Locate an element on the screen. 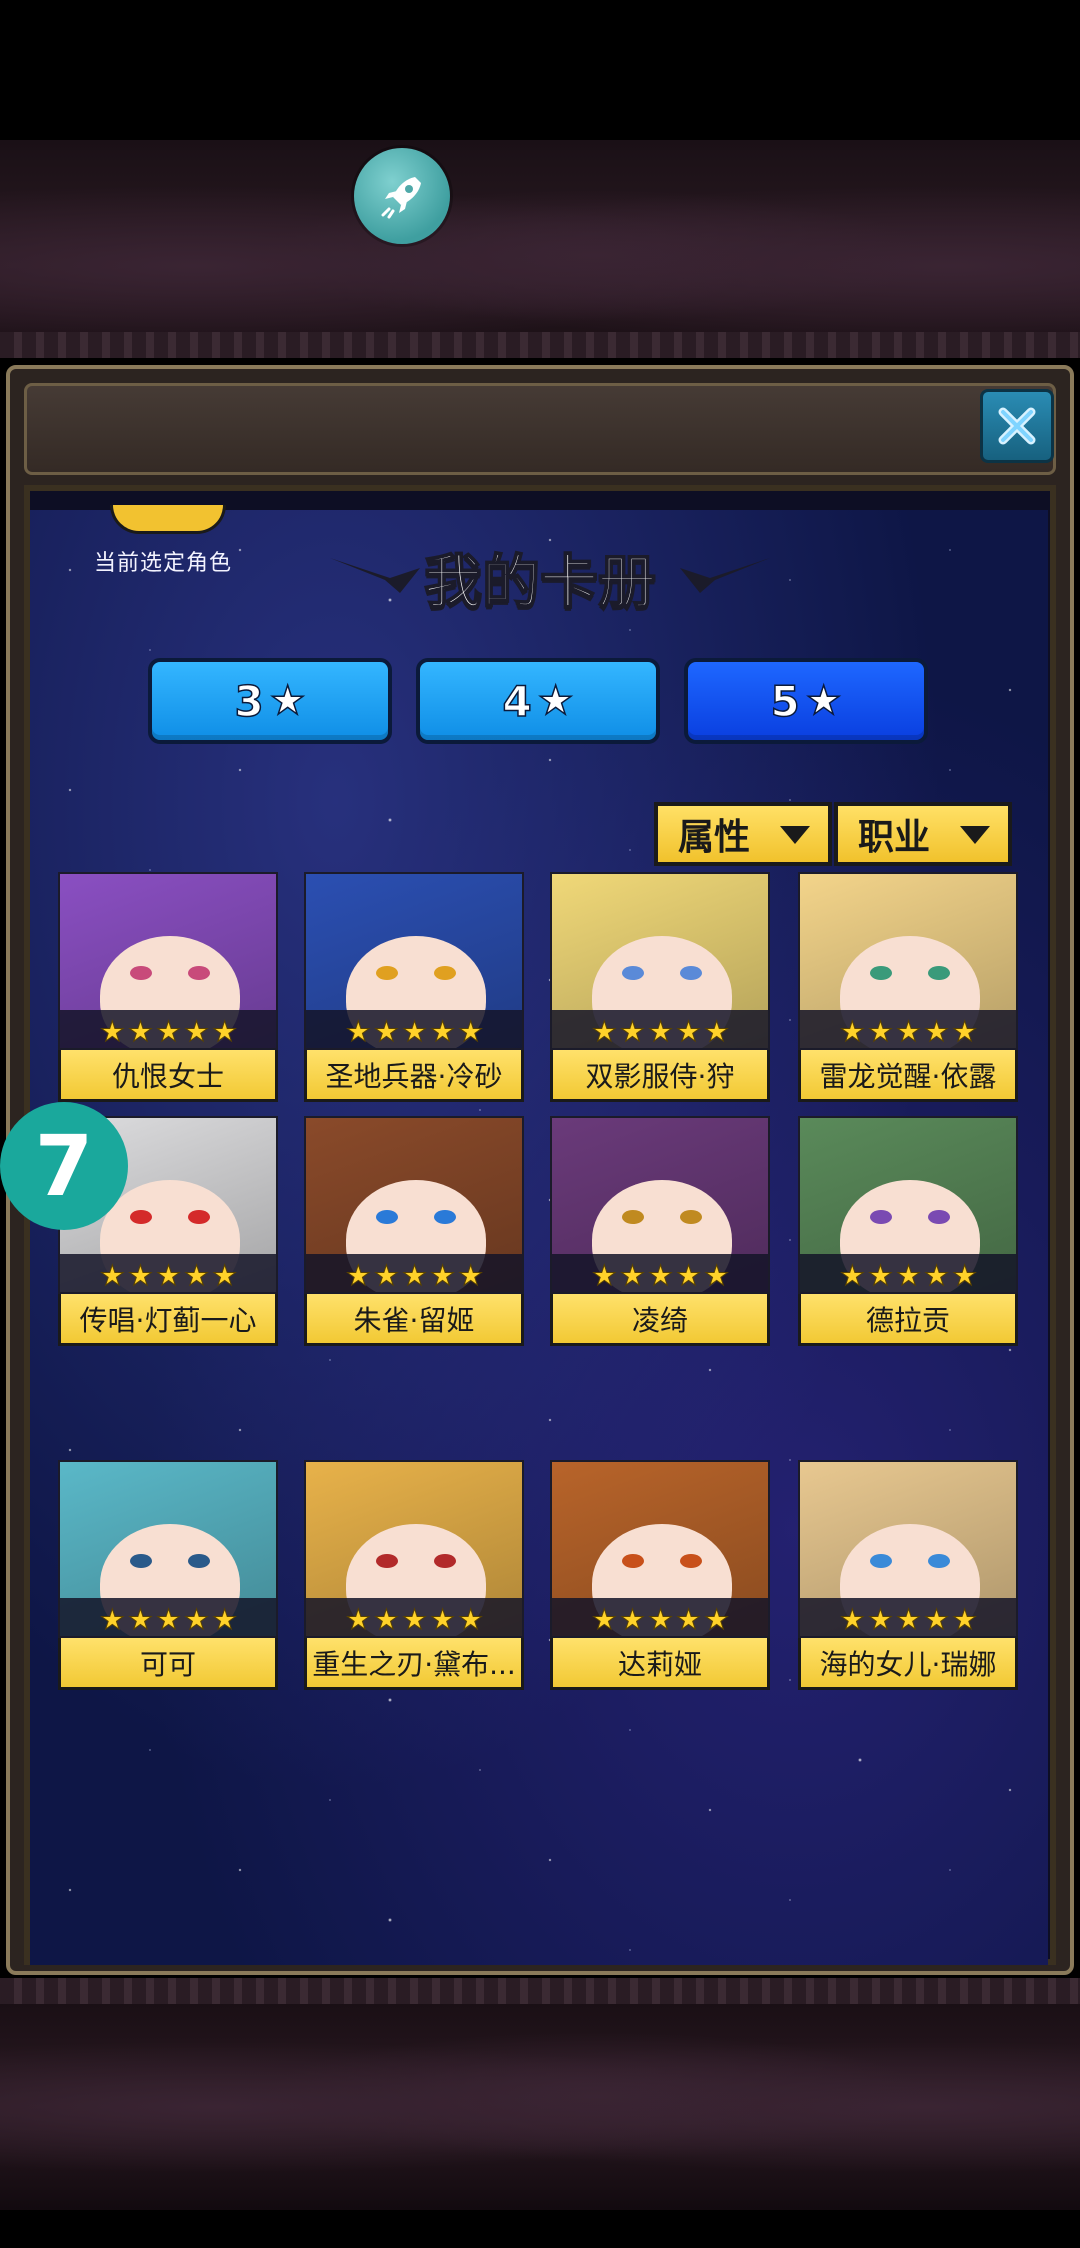 This screenshot has width=1080, height=2248. page-title: 我的卡册 is located at coordinates (540, 582).